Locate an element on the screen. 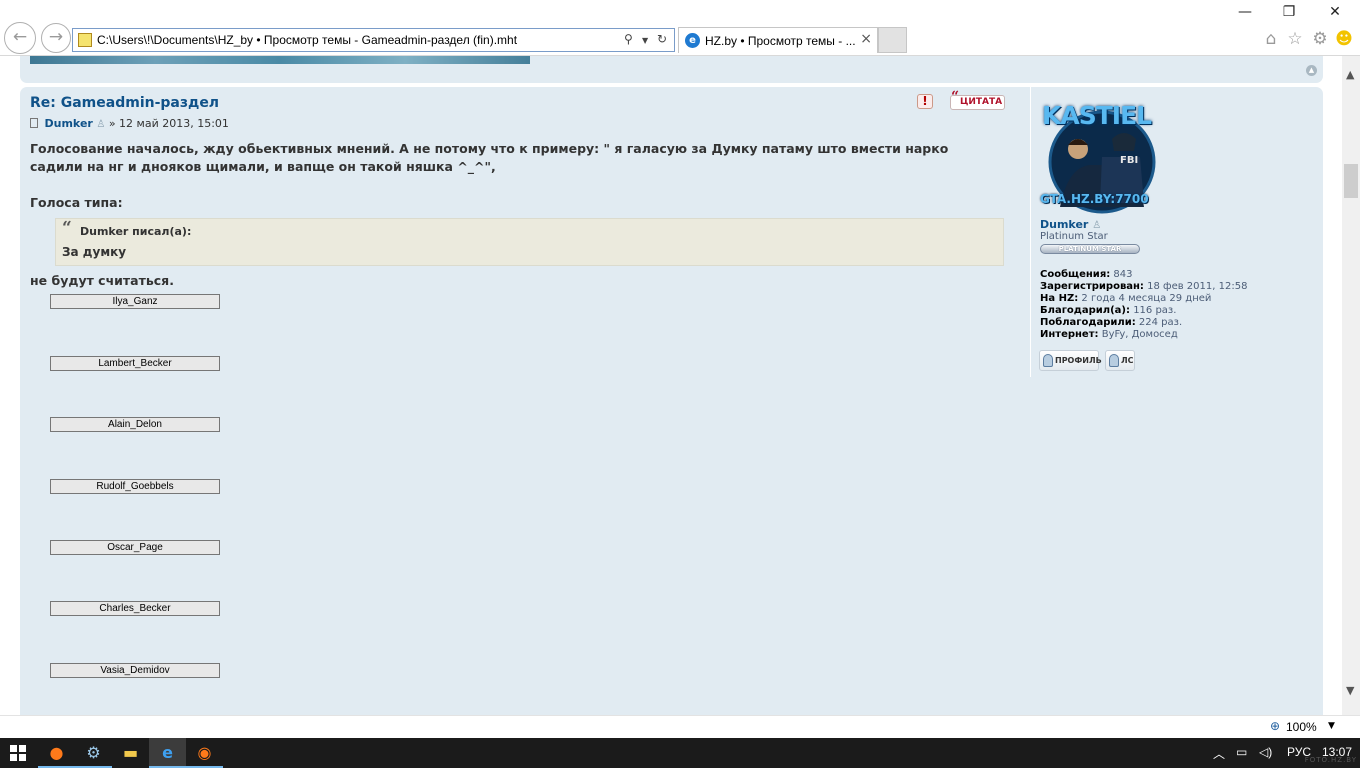 The width and height of the screenshot is (1360, 768). vote-button-lambert-becker: Lambert_Becker is located at coordinates (135, 363).